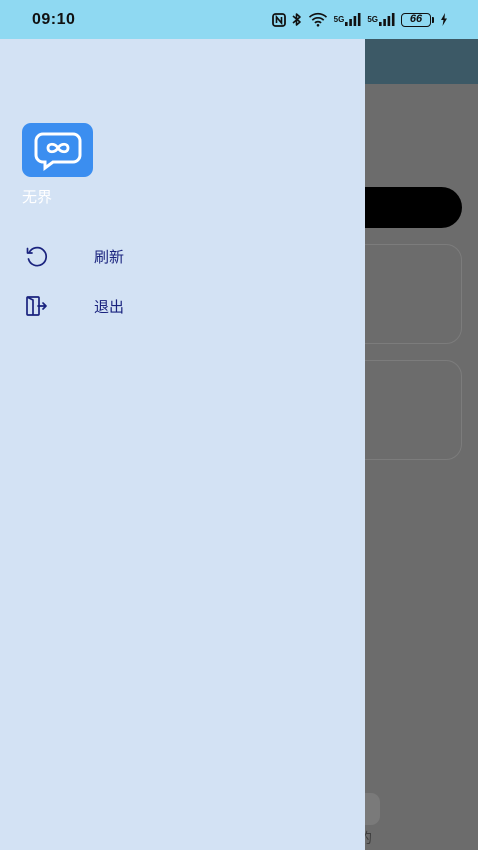 The height and width of the screenshot is (850, 478). Describe the element at coordinates (297, 19) in the screenshot. I see `bluetooth-icon` at that location.